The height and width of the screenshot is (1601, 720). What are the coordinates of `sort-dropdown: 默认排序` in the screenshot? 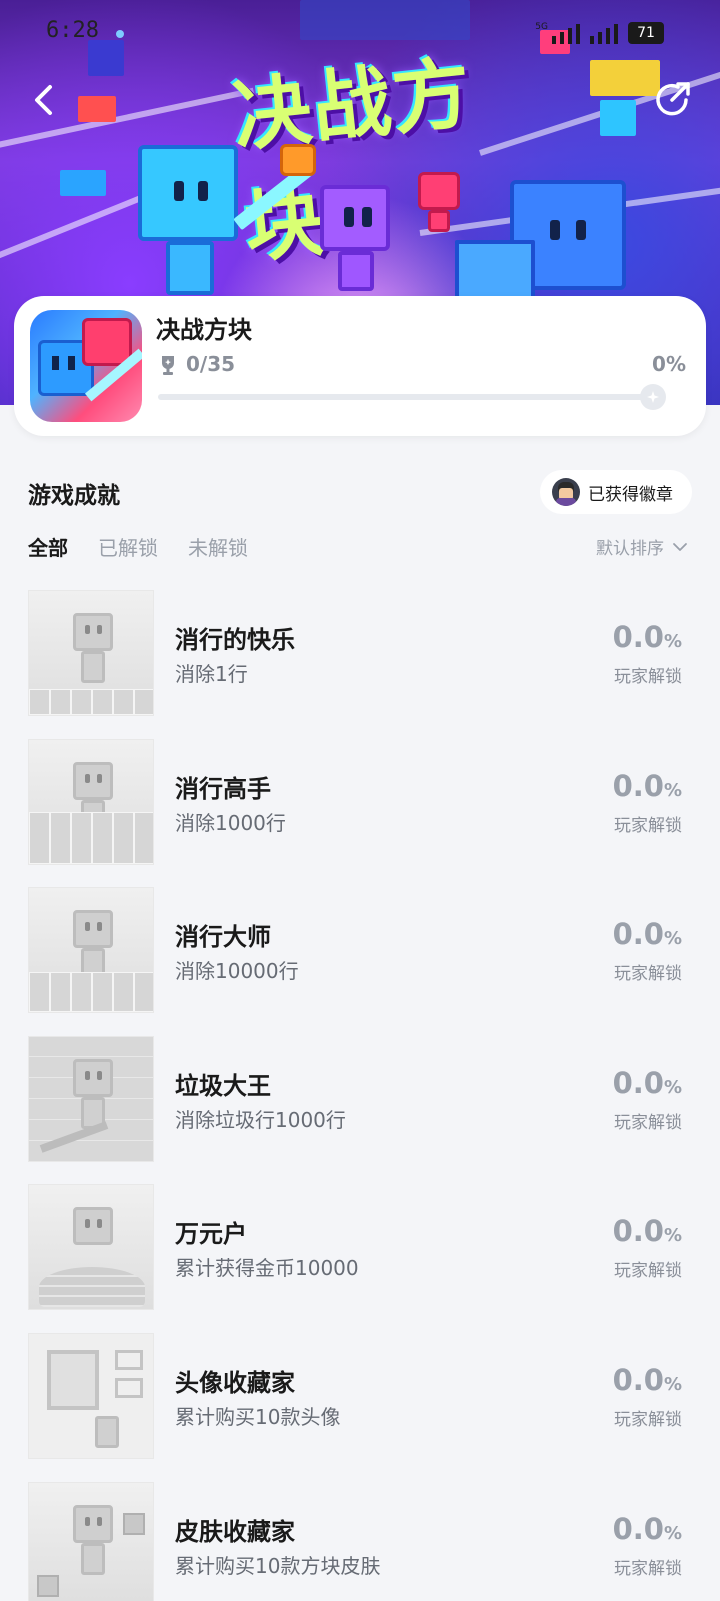 It's located at (642, 546).